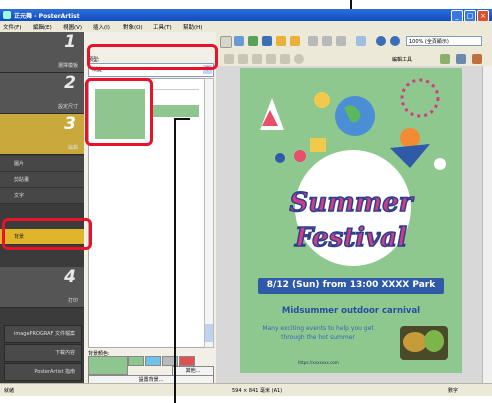  I want to click on status-bar: 就緒 594 × 841 毫米 (A1) 數字, so click(246, 389).